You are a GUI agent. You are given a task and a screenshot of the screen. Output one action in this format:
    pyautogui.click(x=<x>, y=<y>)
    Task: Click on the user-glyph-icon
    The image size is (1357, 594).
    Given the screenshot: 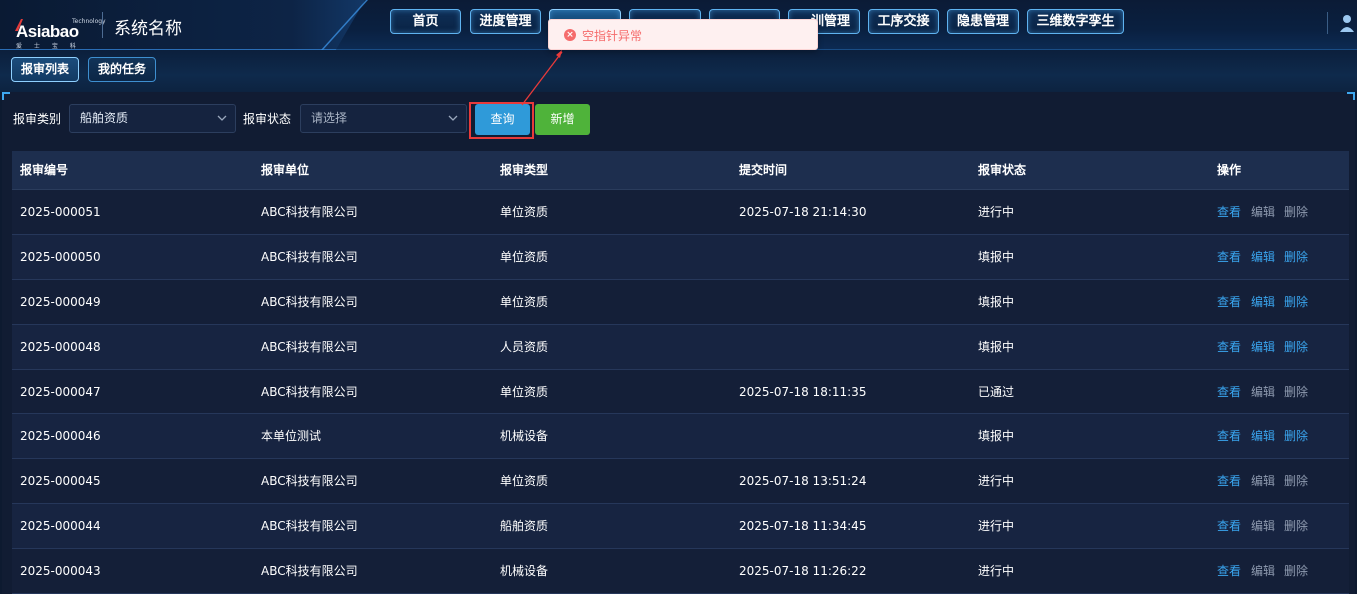 What is the action you would take?
    pyautogui.click(x=1347, y=23)
    